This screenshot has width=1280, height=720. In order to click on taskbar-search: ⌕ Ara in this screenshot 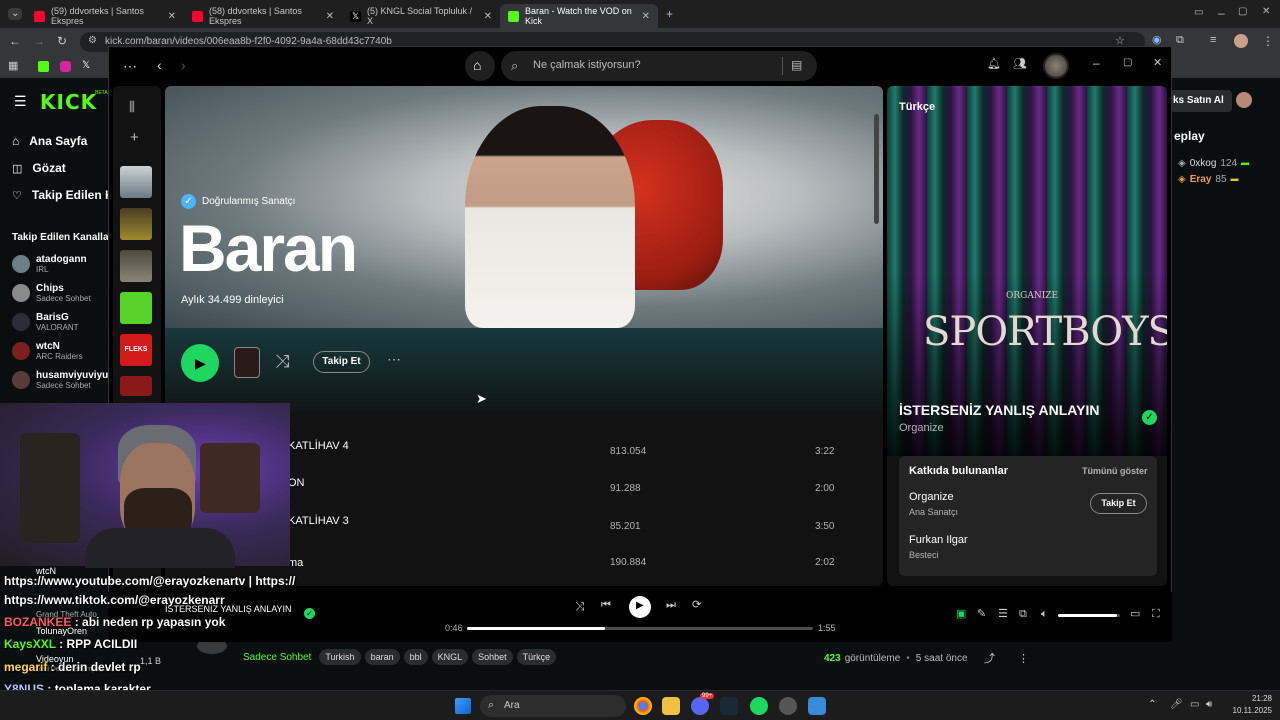, I will do `click(553, 706)`.